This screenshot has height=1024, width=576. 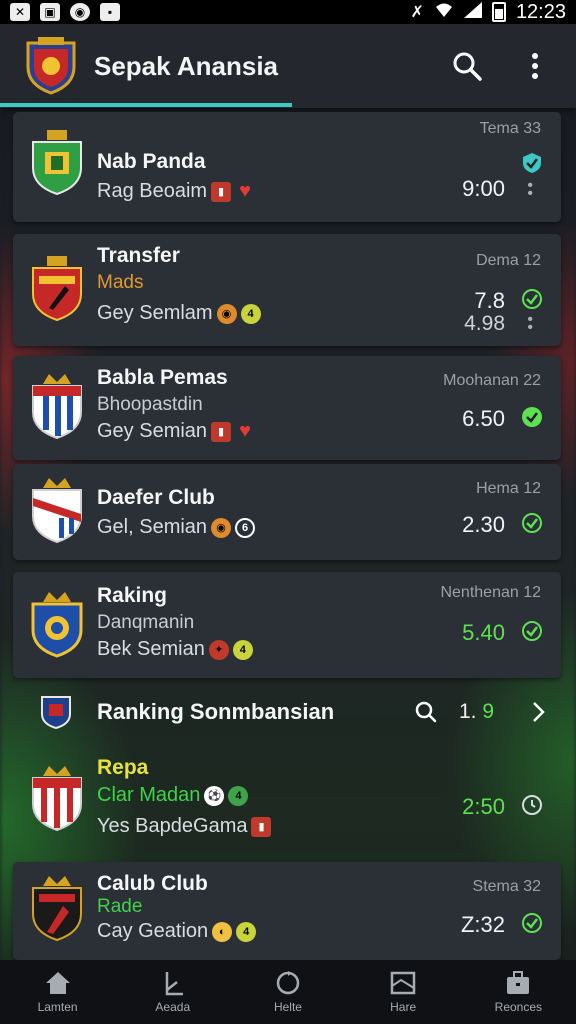 I want to click on app-title: Sepak Anansia, so click(x=186, y=65).